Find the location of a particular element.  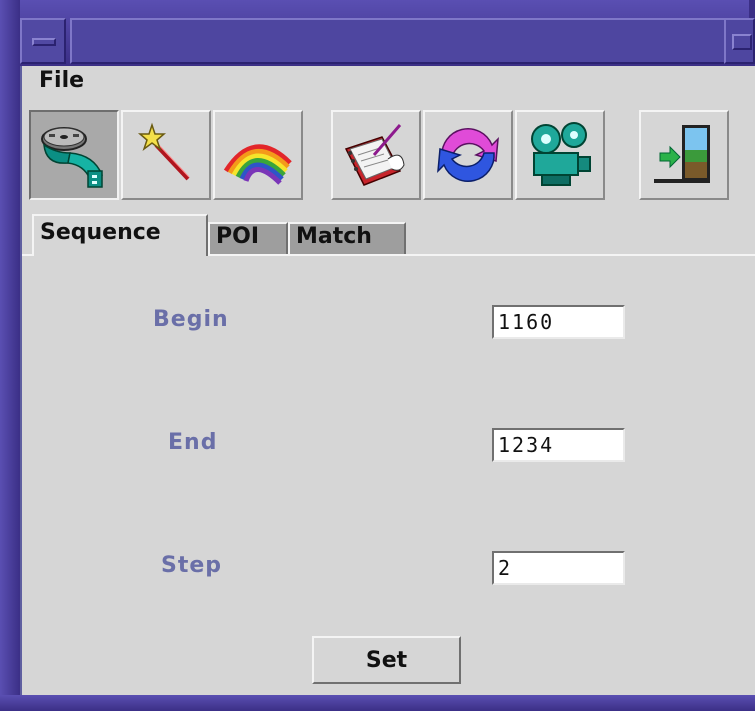

notebook-edit-icon is located at coordinates (374, 155).